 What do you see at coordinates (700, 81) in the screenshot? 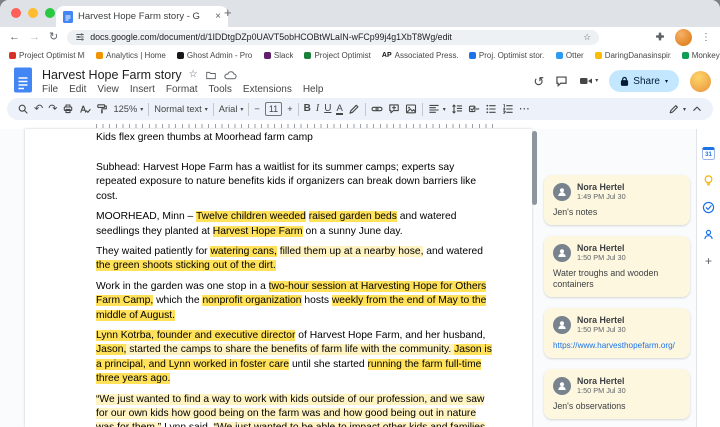
I see `account-avatar` at bounding box center [700, 81].